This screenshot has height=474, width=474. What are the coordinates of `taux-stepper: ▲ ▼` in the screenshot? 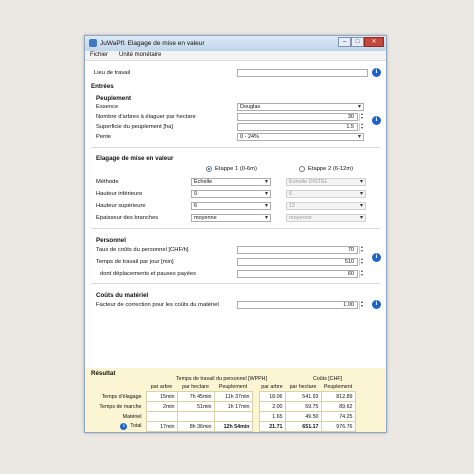 It's located at (361, 249).